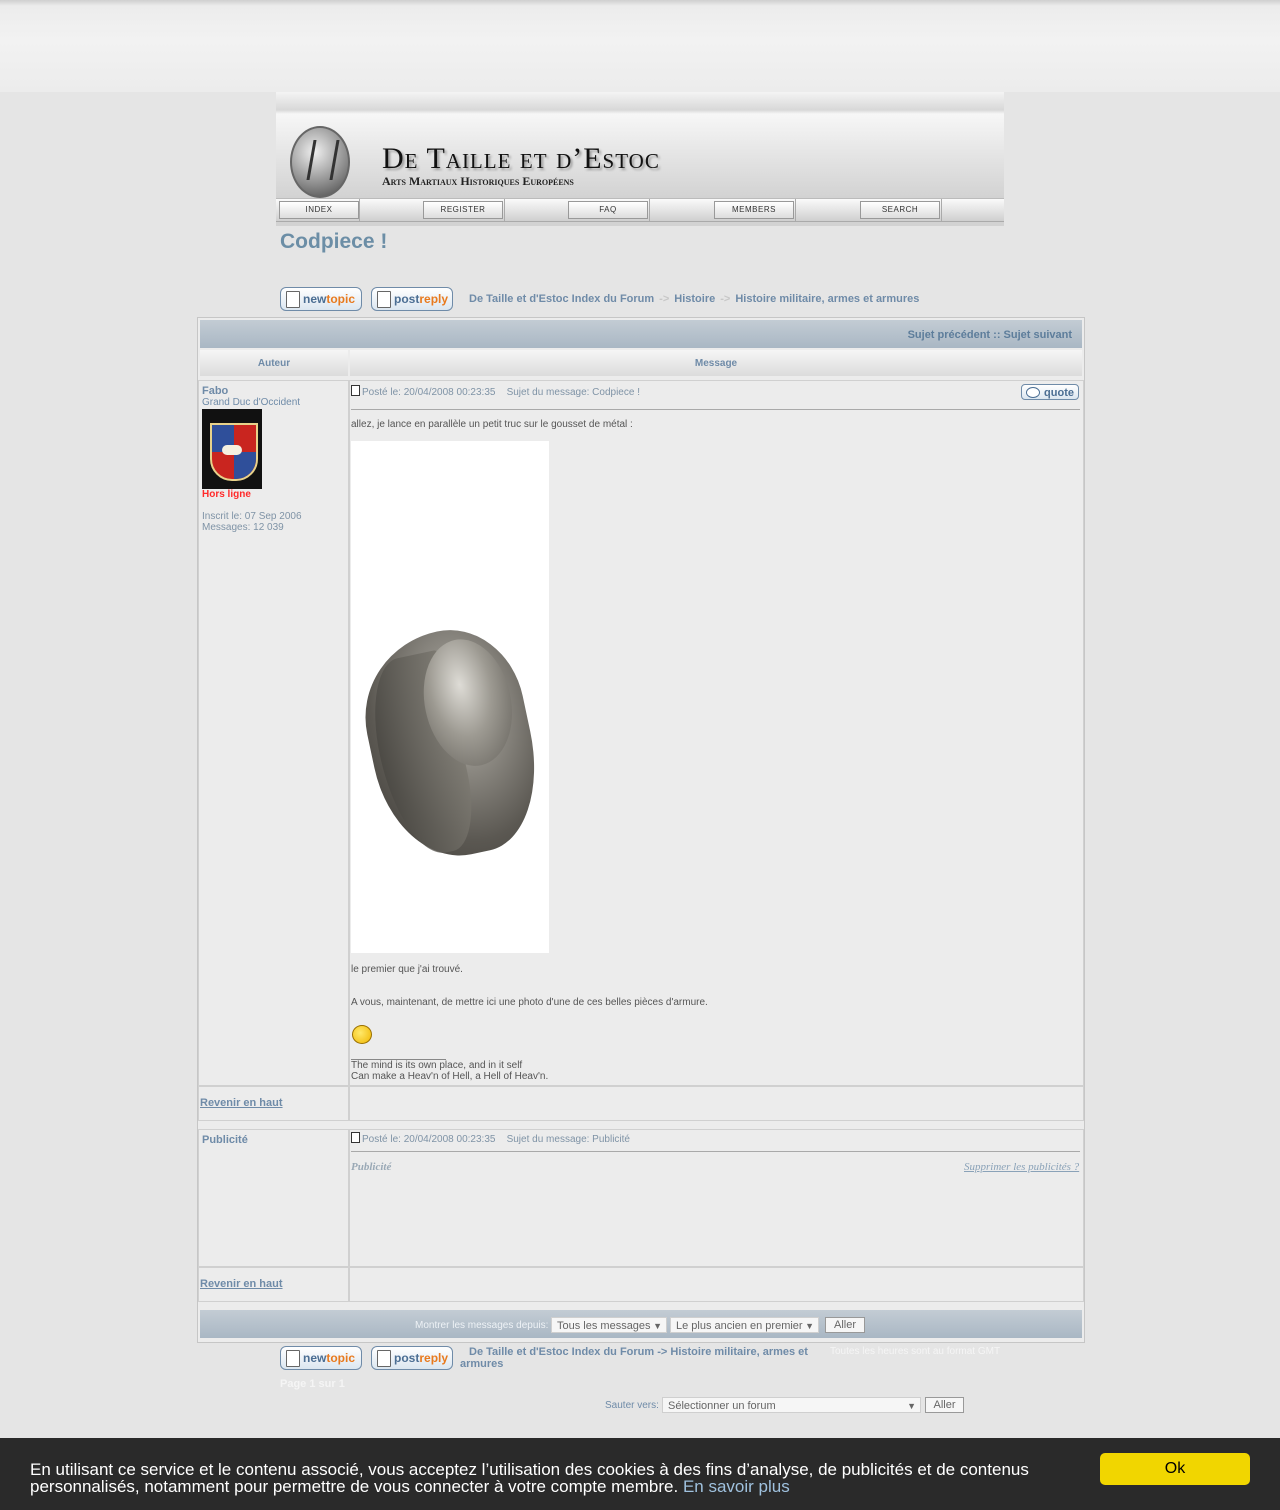 The height and width of the screenshot is (1510, 1280). What do you see at coordinates (225, 1140) in the screenshot?
I see `ad-author-name: Publicité` at bounding box center [225, 1140].